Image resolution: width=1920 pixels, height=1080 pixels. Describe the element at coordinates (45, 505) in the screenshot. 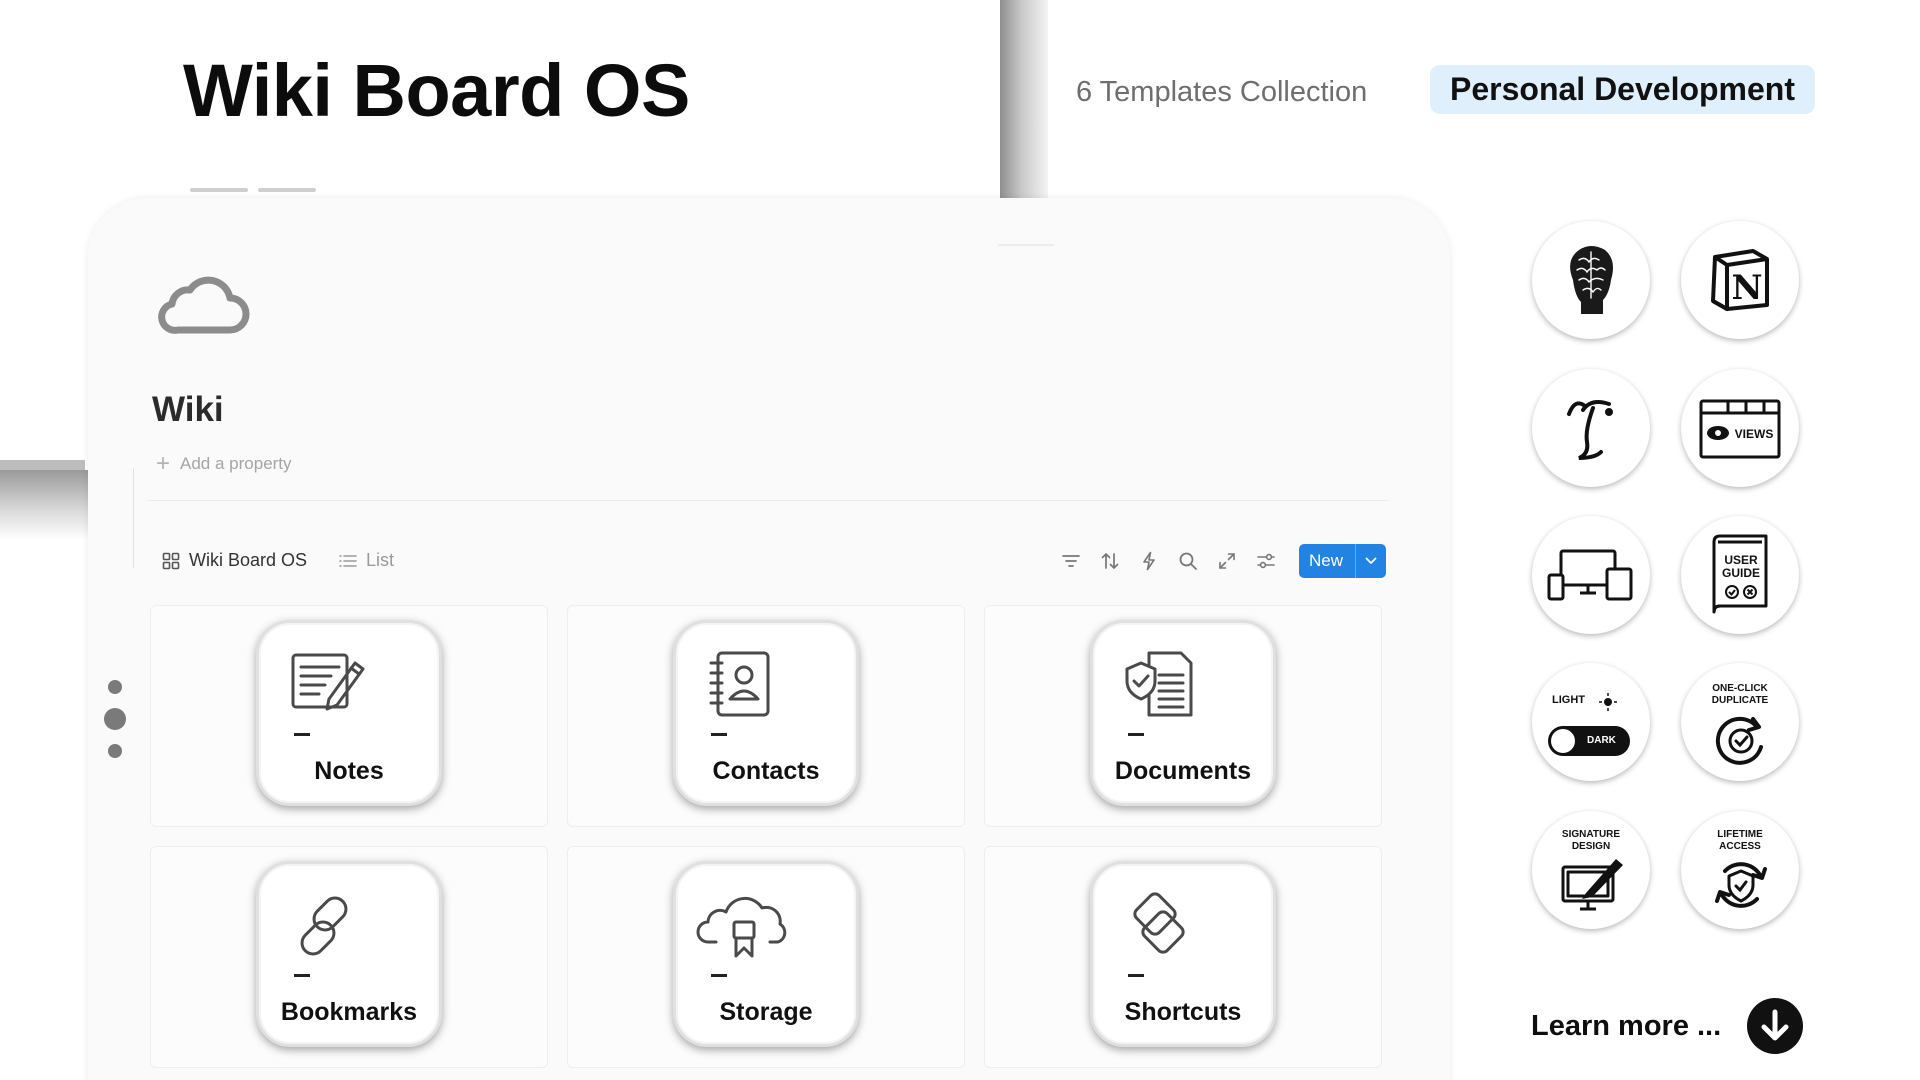

I see `background-shadow-bottom` at that location.